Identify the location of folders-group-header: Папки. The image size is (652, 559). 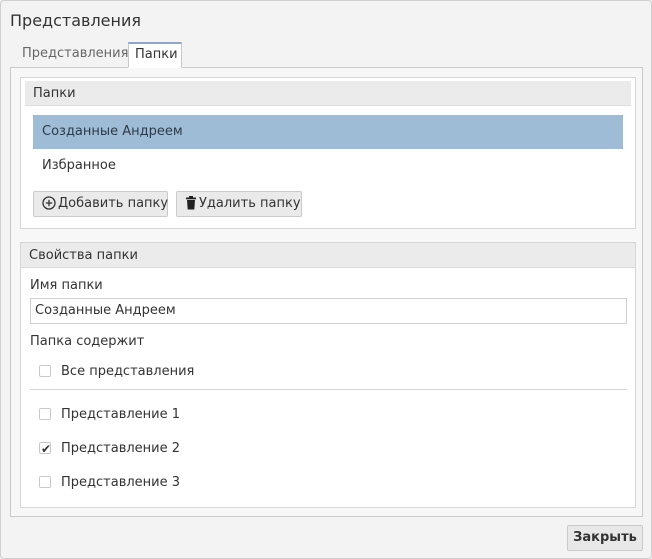
(328, 93).